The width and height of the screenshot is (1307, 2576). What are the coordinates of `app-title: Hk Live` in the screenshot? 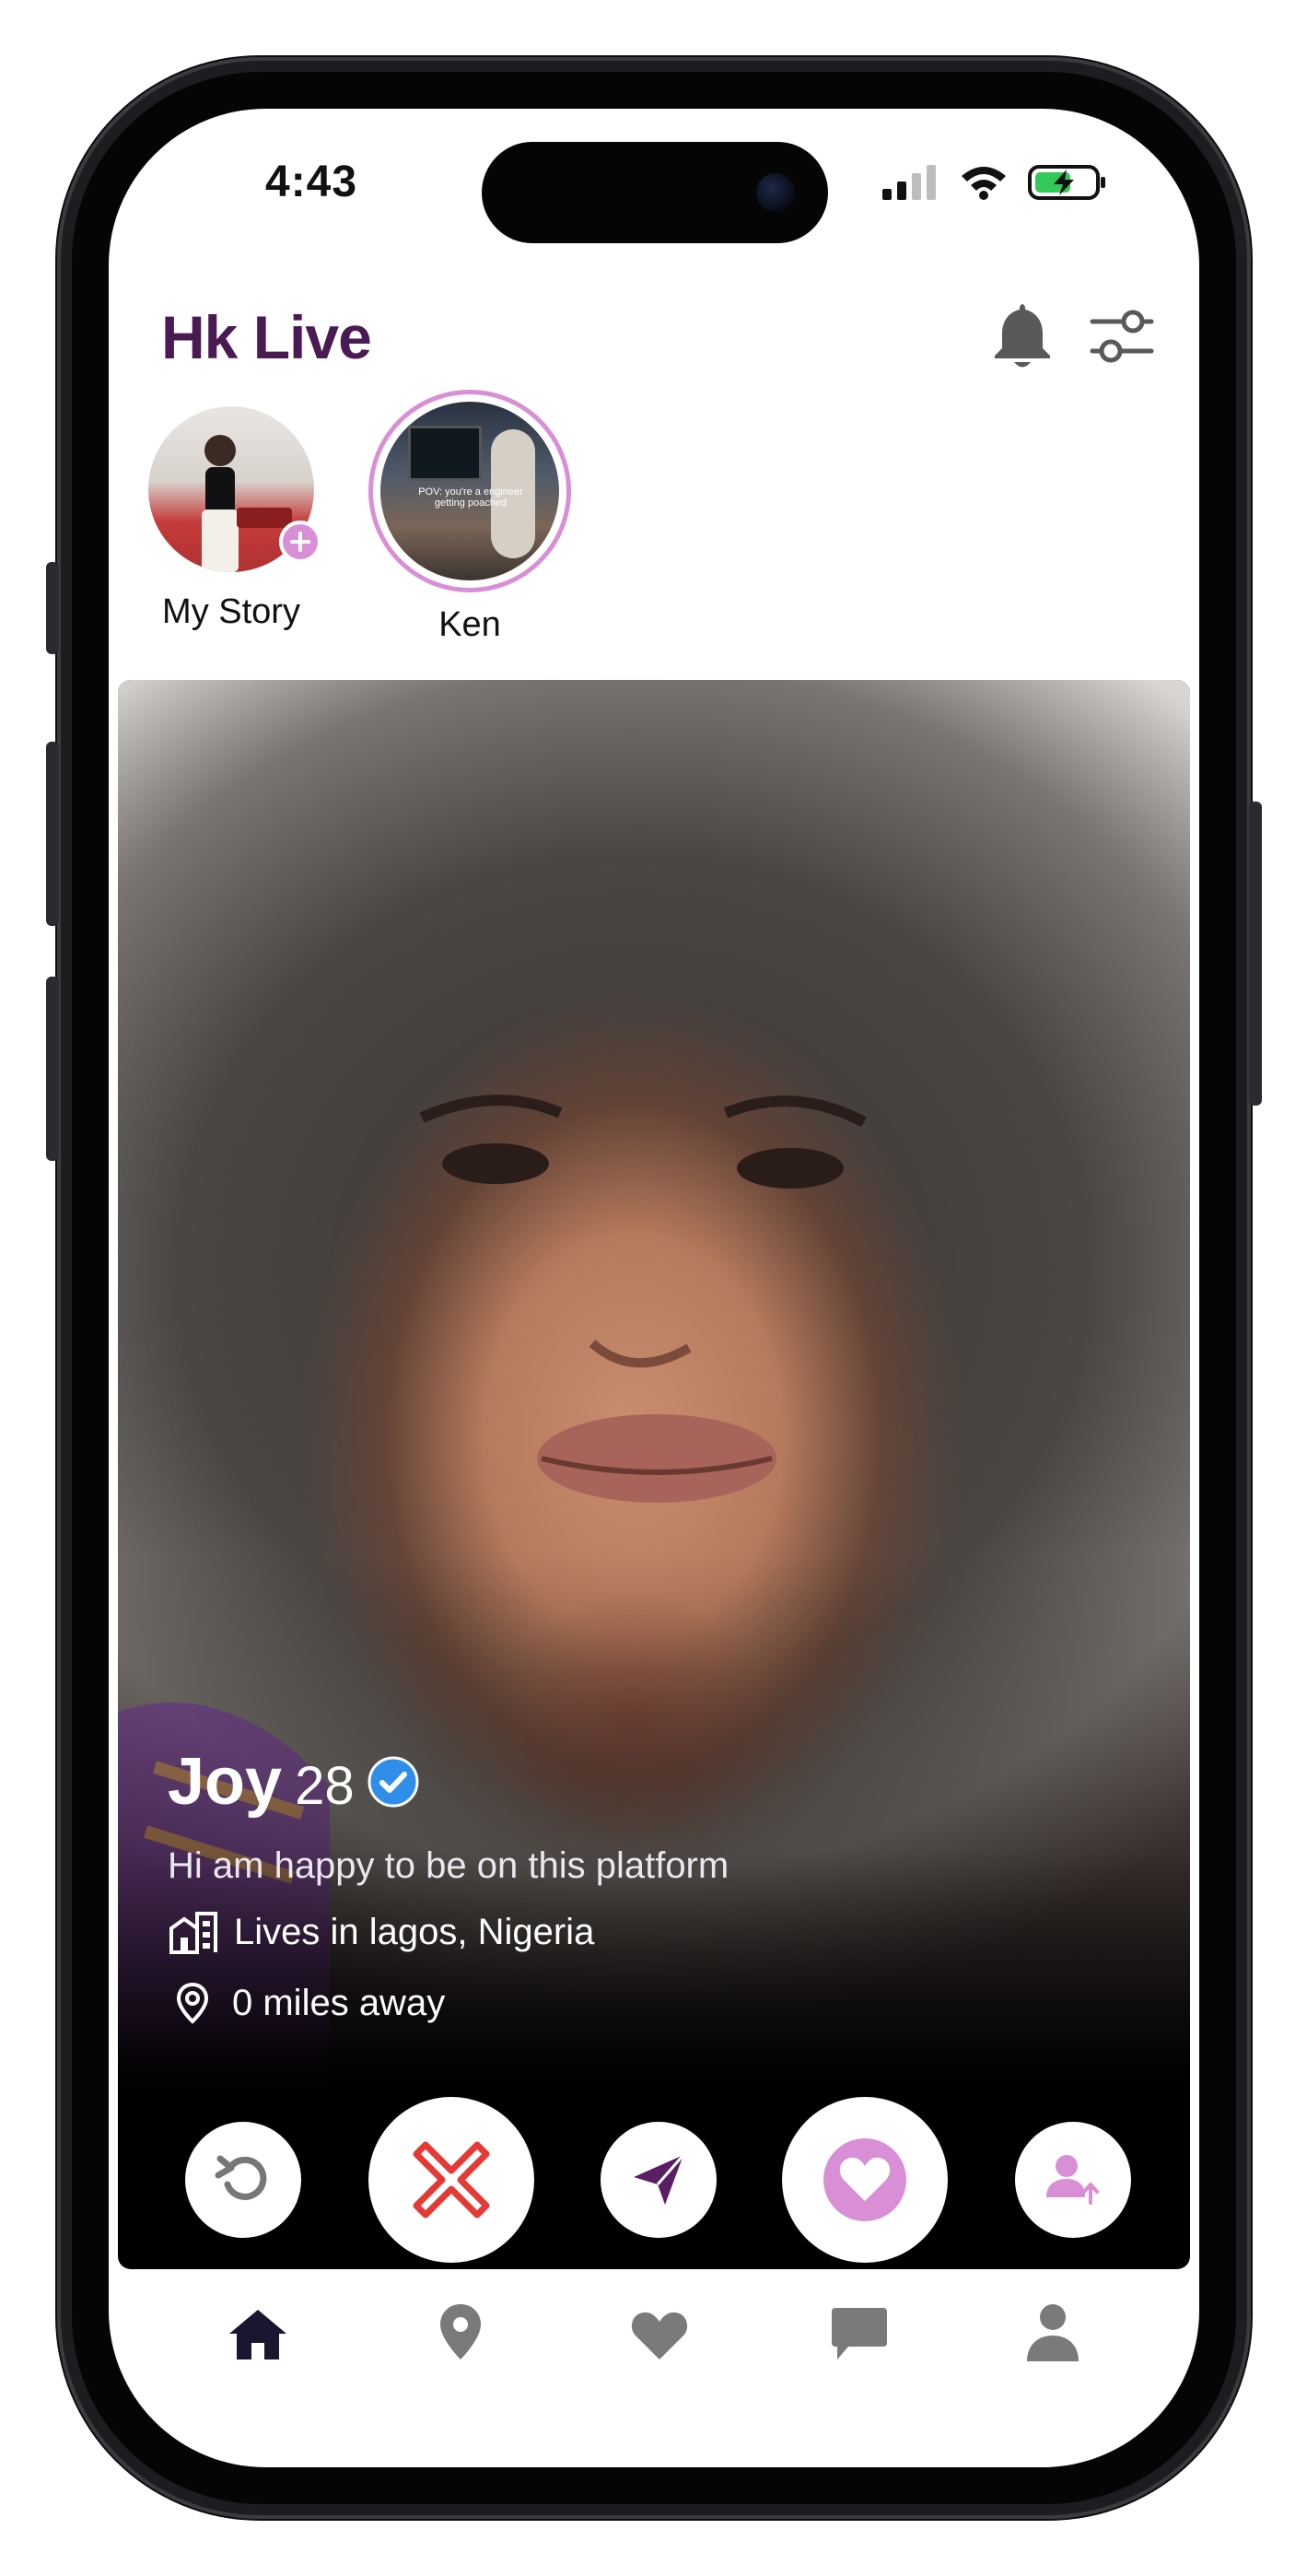 It's located at (266, 337).